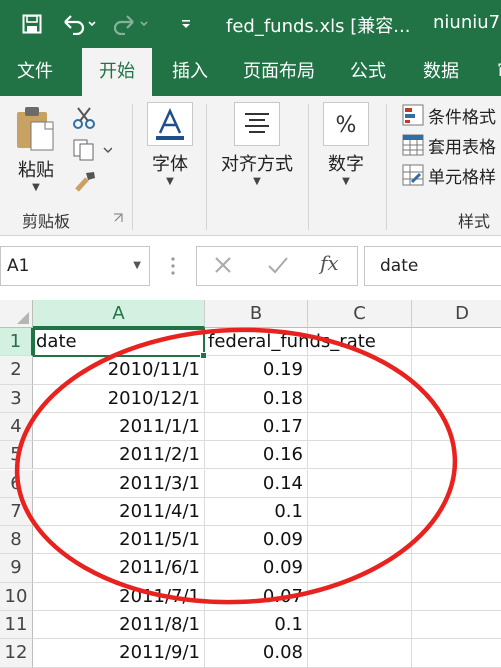 This screenshot has height=668, width=501. I want to click on copy-button, so click(92, 152).